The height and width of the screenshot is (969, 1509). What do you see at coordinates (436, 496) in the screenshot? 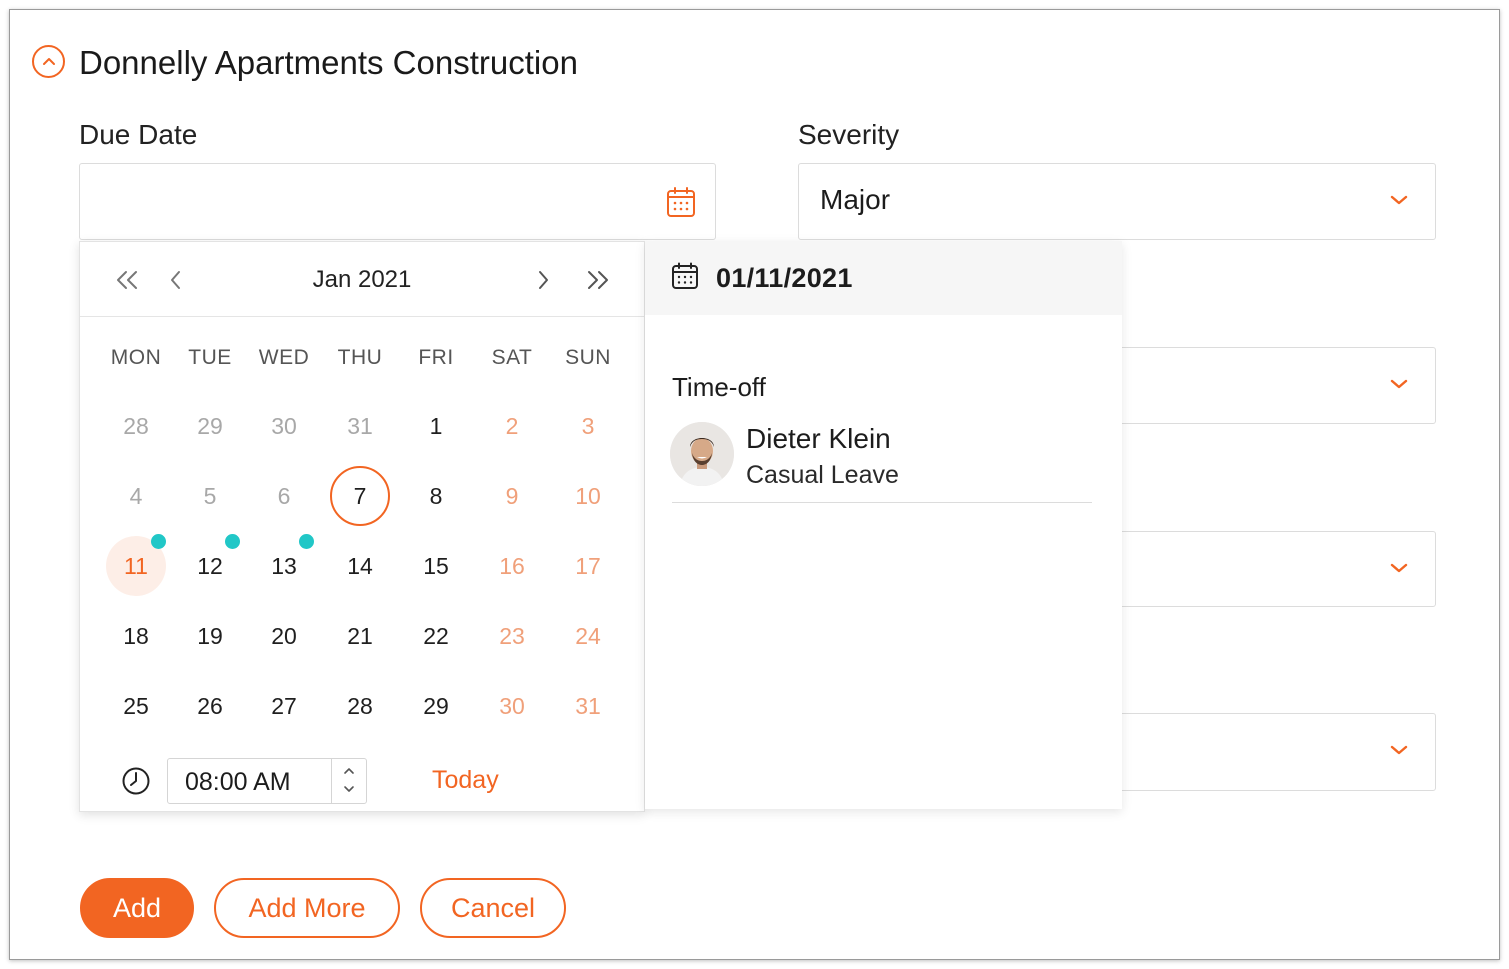
I see `calendar-day: 8` at bounding box center [436, 496].